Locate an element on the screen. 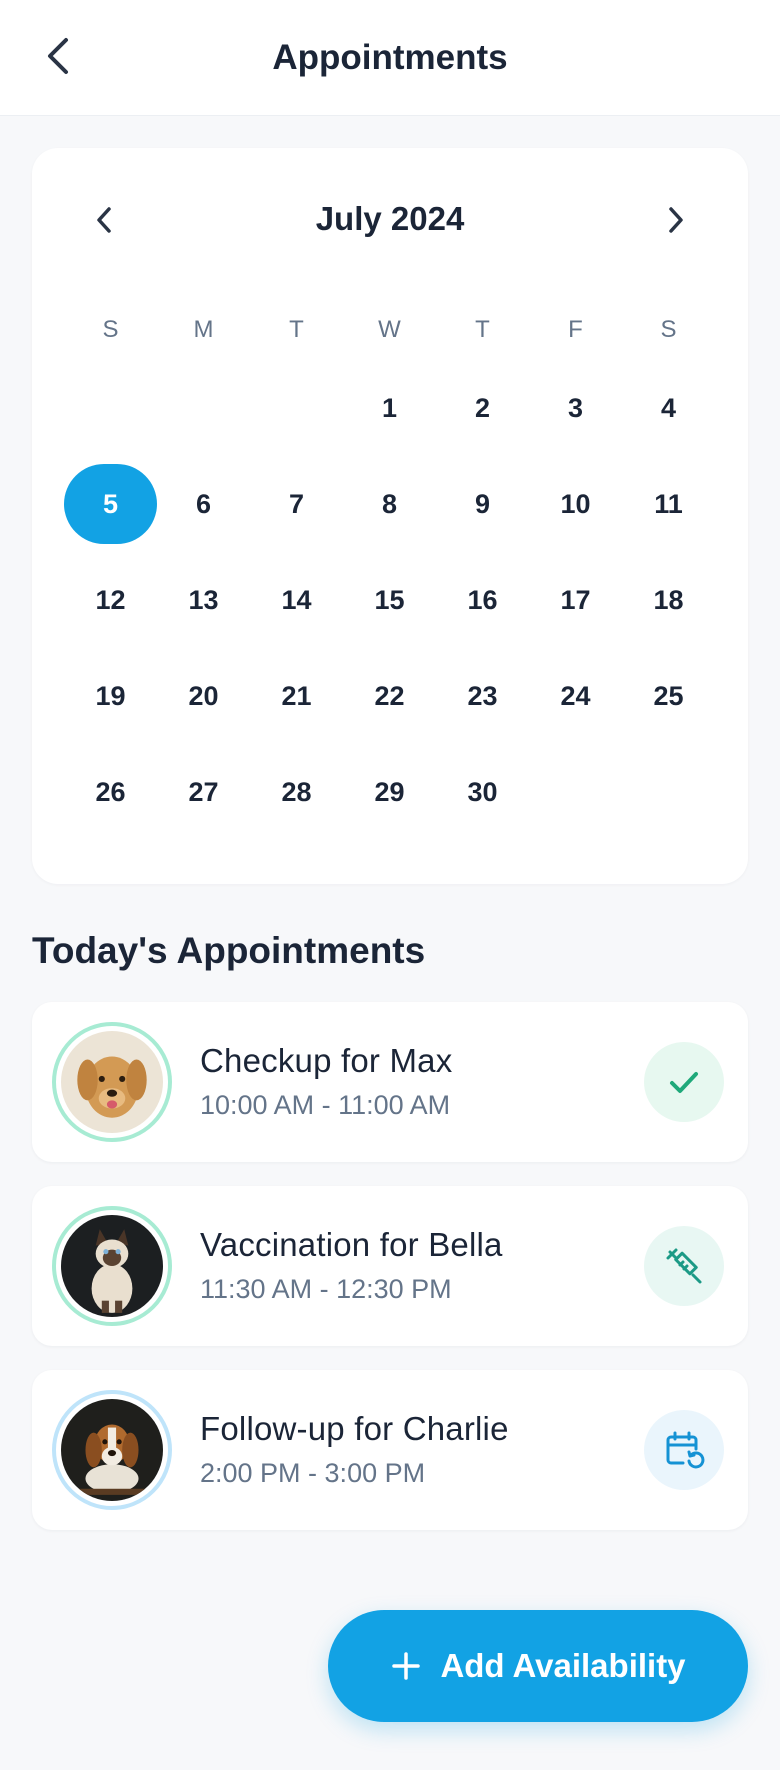 Image resolution: width=780 pixels, height=1770 pixels. syringe-icon is located at coordinates (684, 1266).